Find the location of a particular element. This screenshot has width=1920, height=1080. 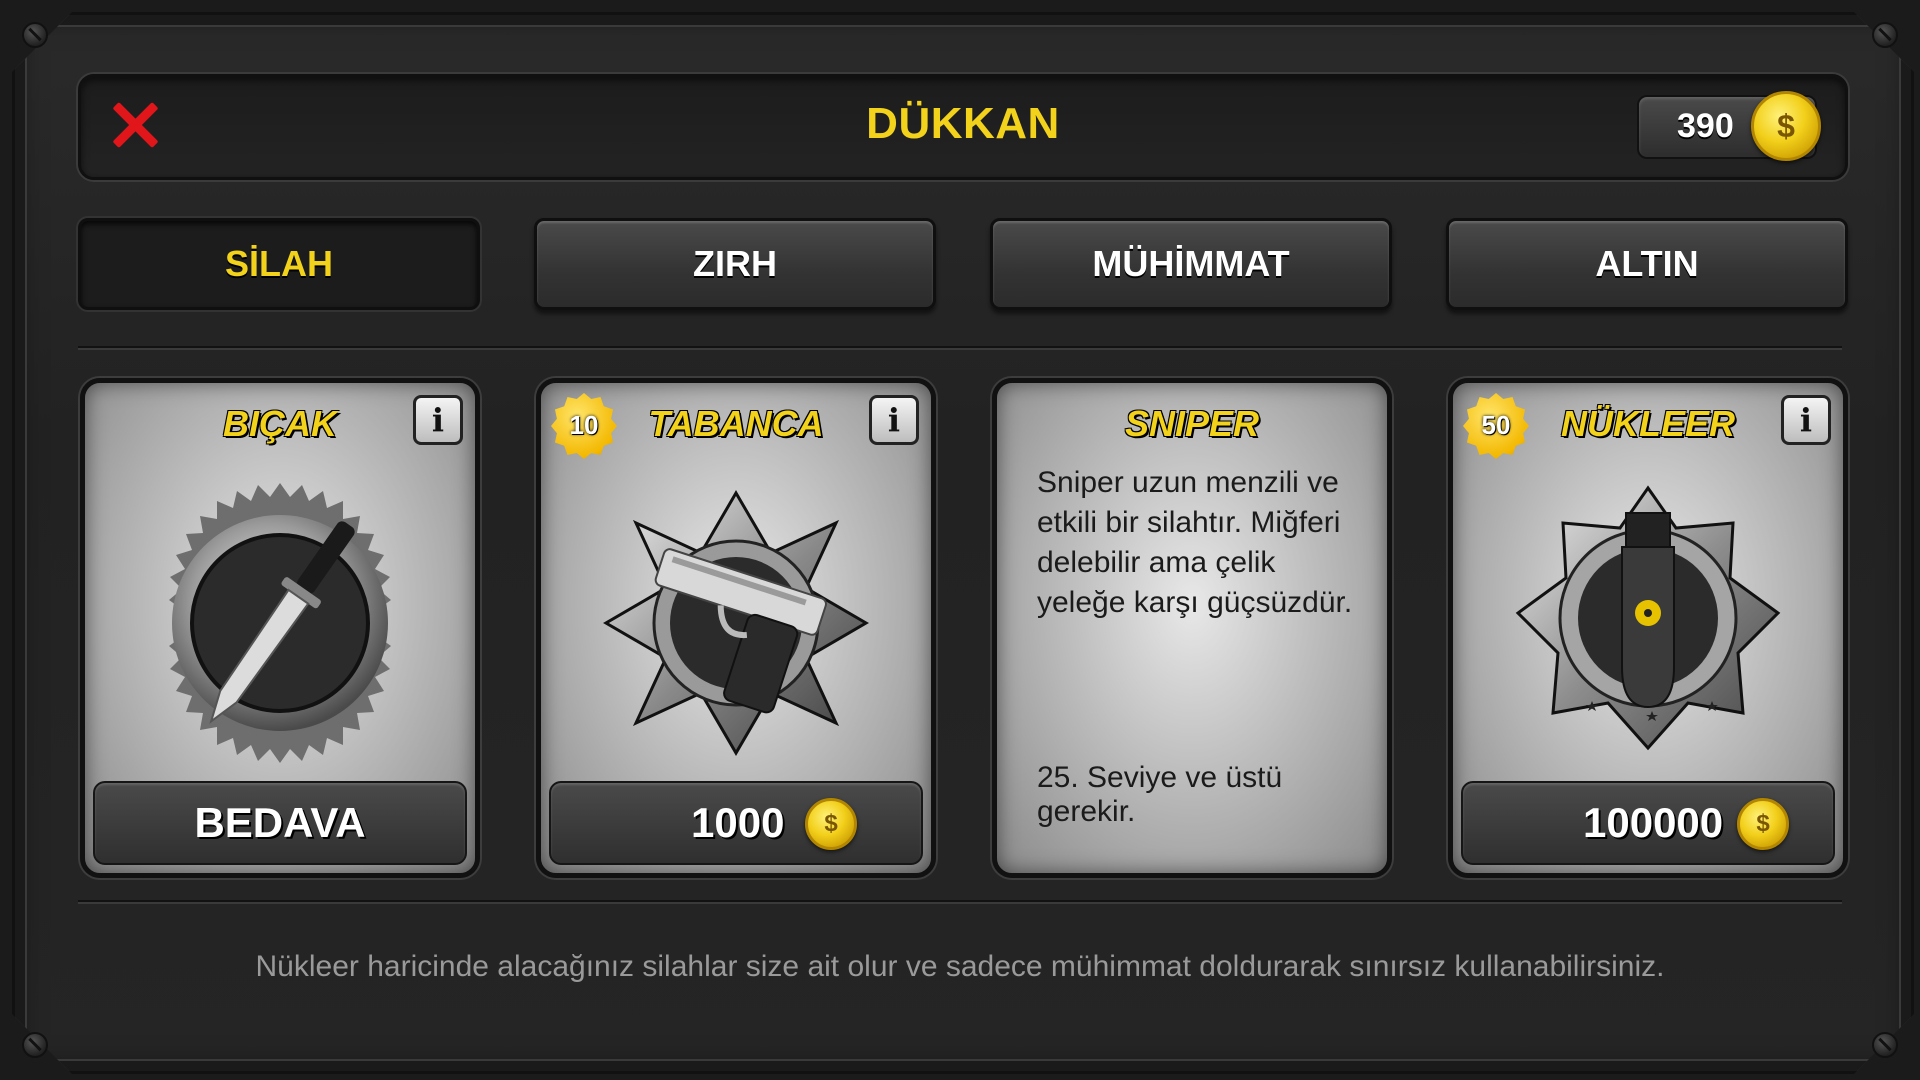

balance-amount: 390 is located at coordinates (1705, 126).